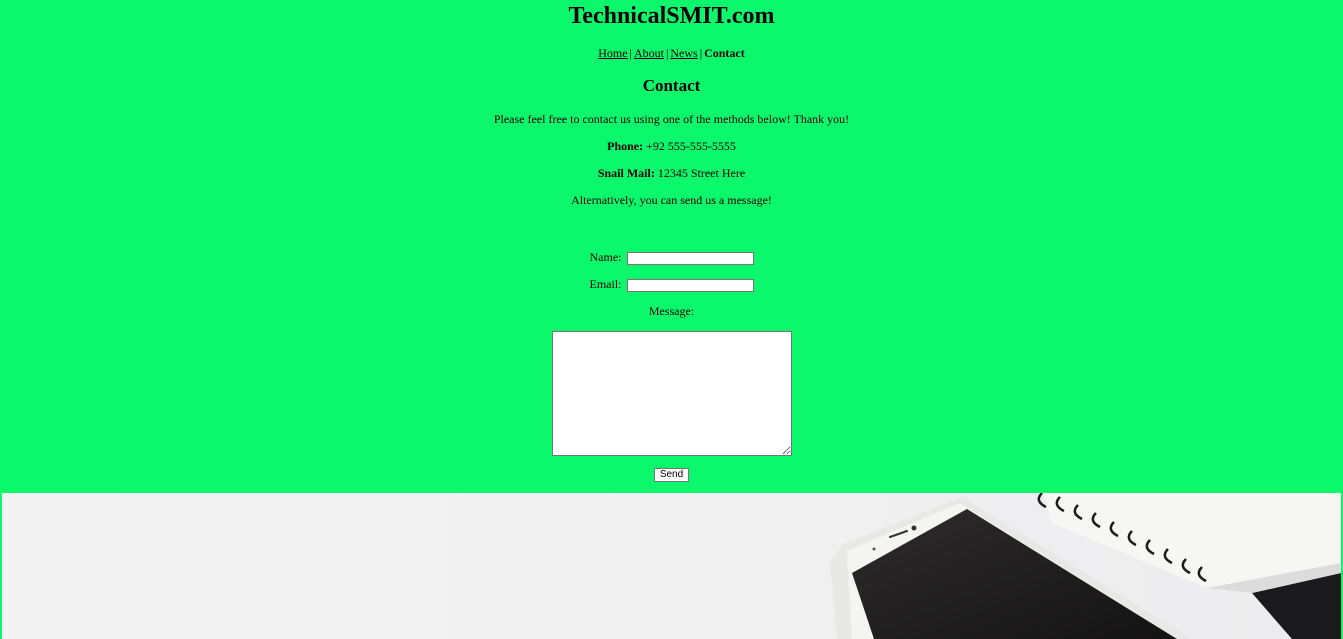 This screenshot has width=1343, height=639. Describe the element at coordinates (626, 173) in the screenshot. I see `mail-label: Snail Mail:` at that location.